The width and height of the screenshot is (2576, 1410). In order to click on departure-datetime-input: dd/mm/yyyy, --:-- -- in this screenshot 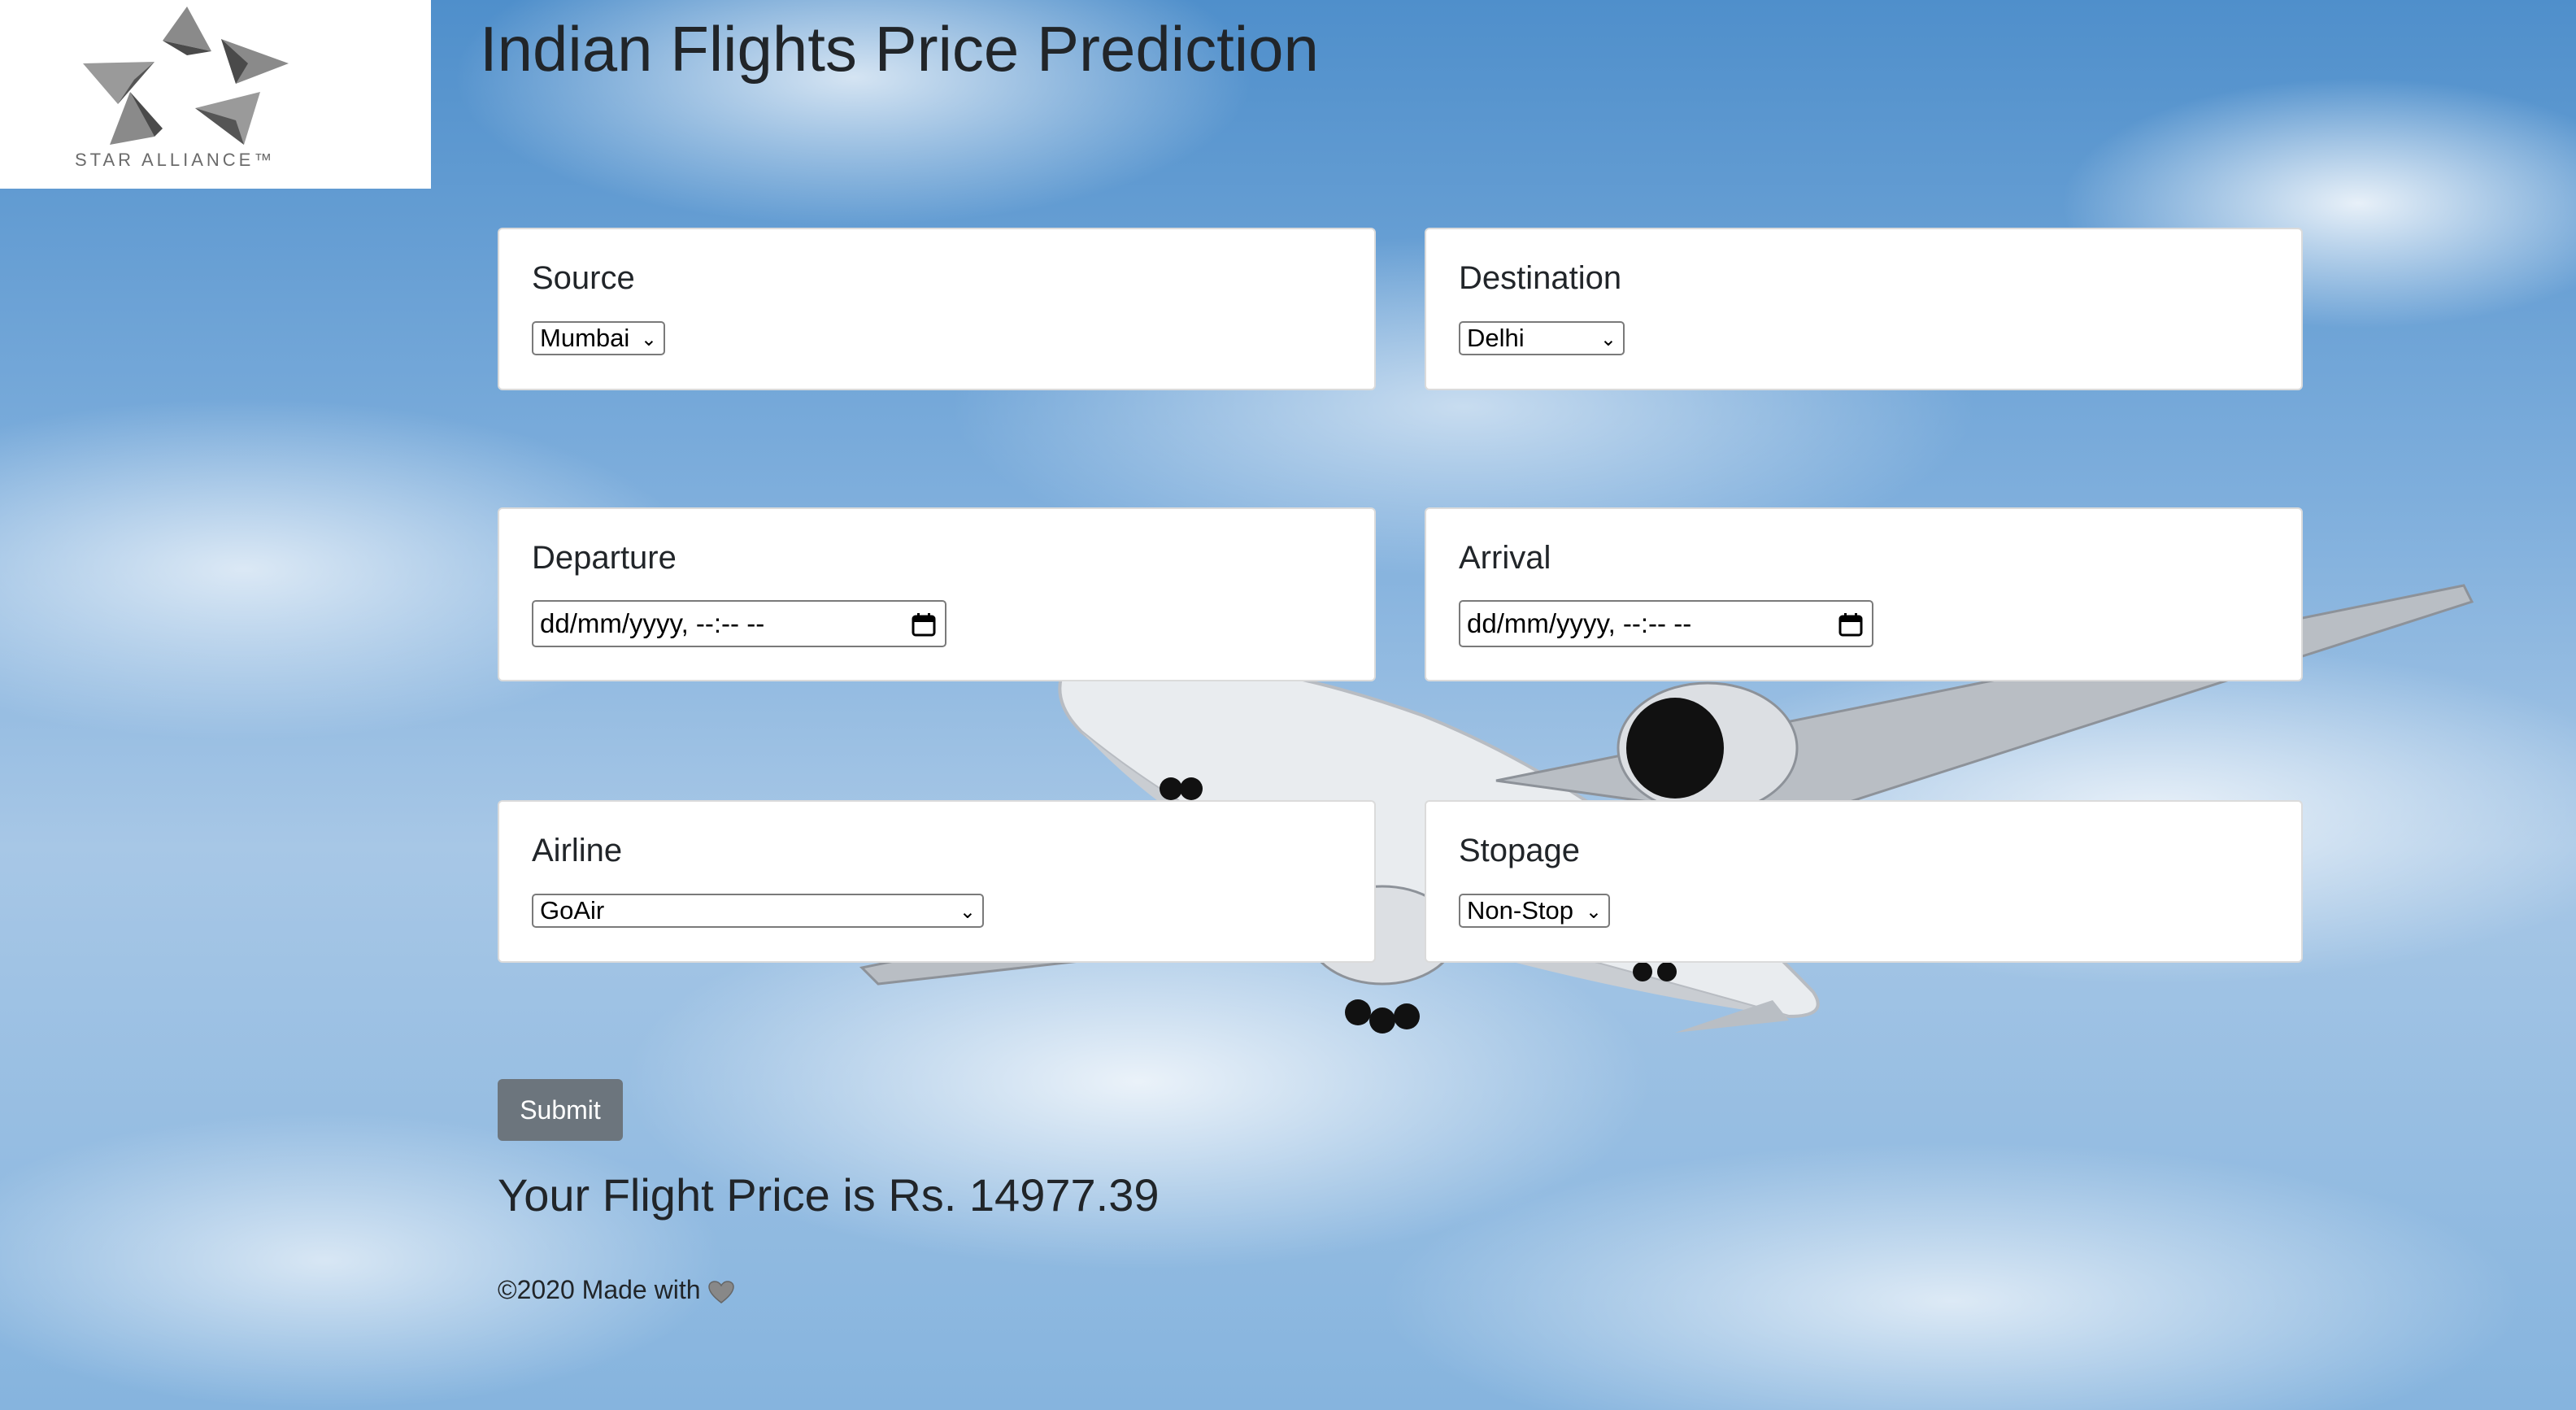, I will do `click(739, 624)`.